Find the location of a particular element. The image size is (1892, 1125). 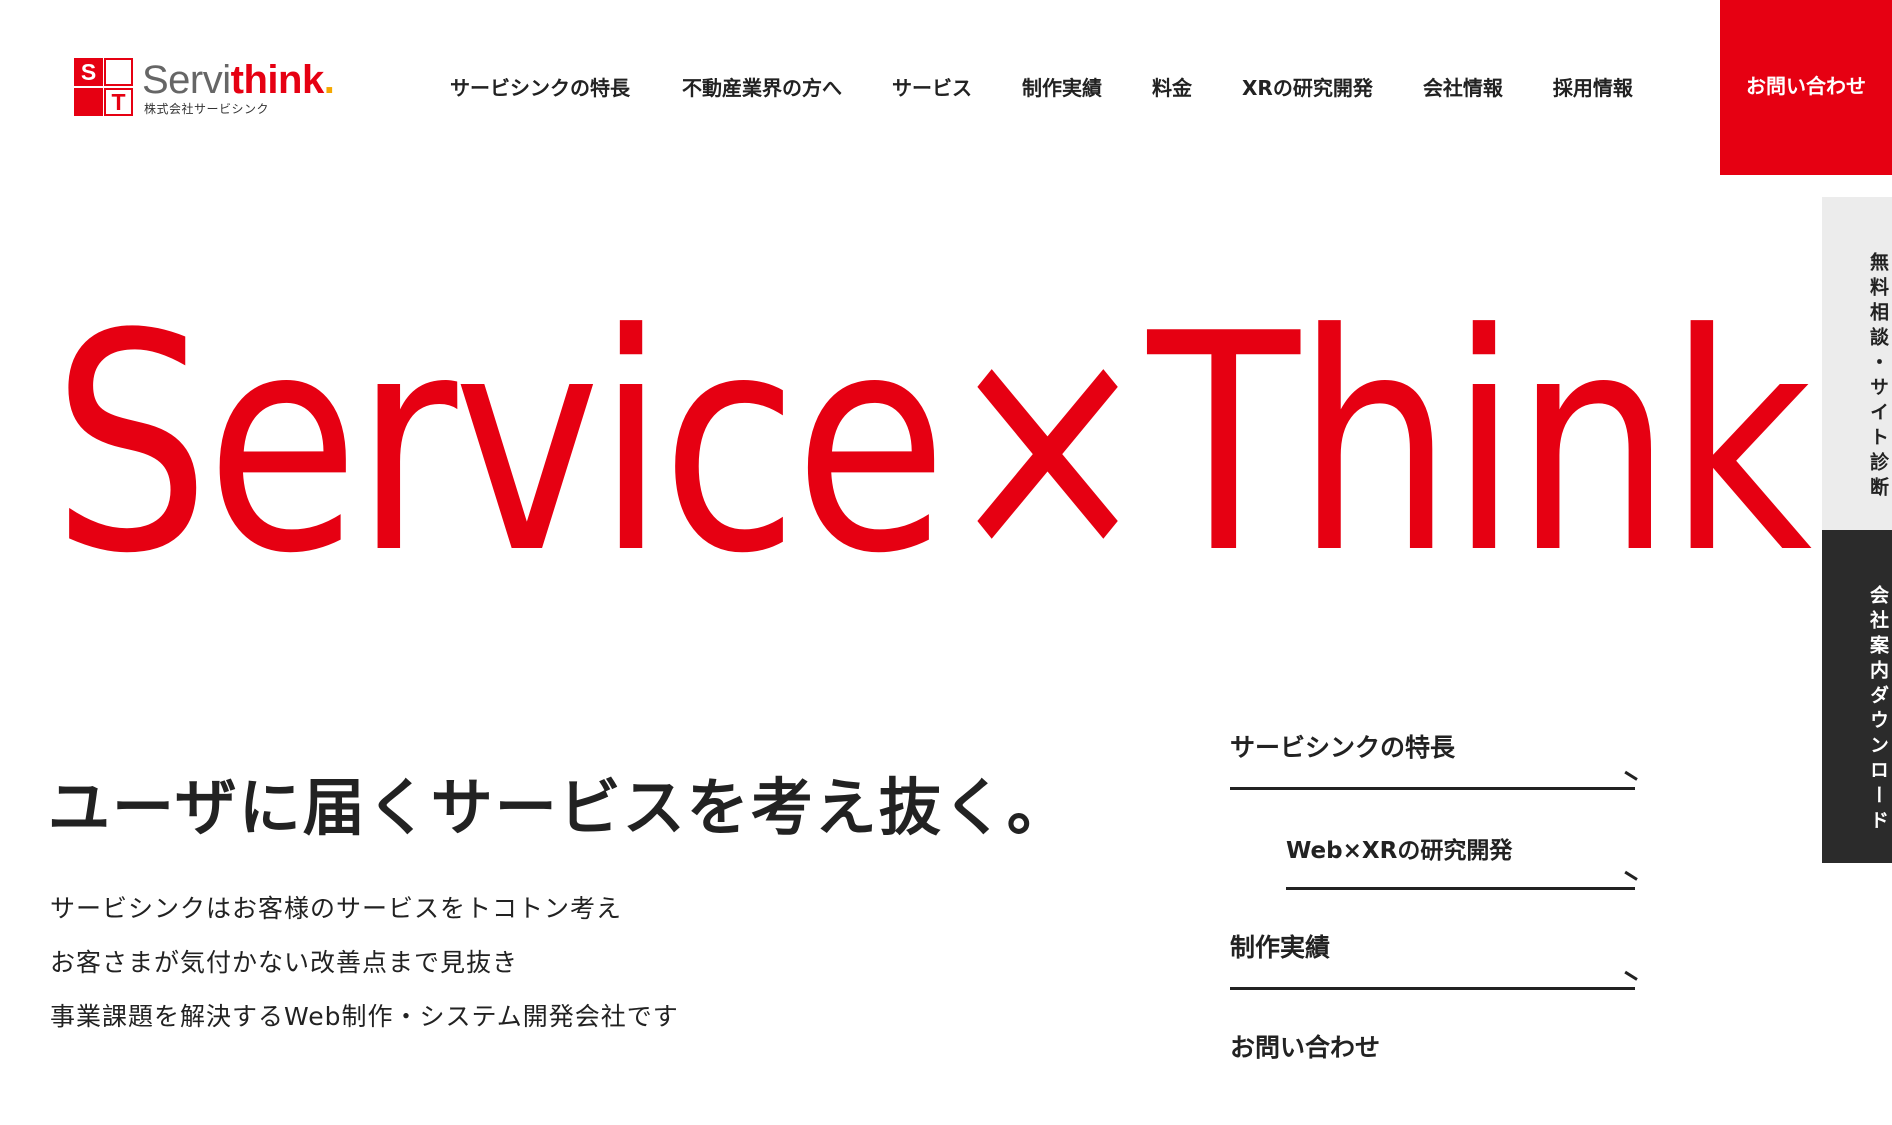

logo-mark: S T is located at coordinates (104, 87).